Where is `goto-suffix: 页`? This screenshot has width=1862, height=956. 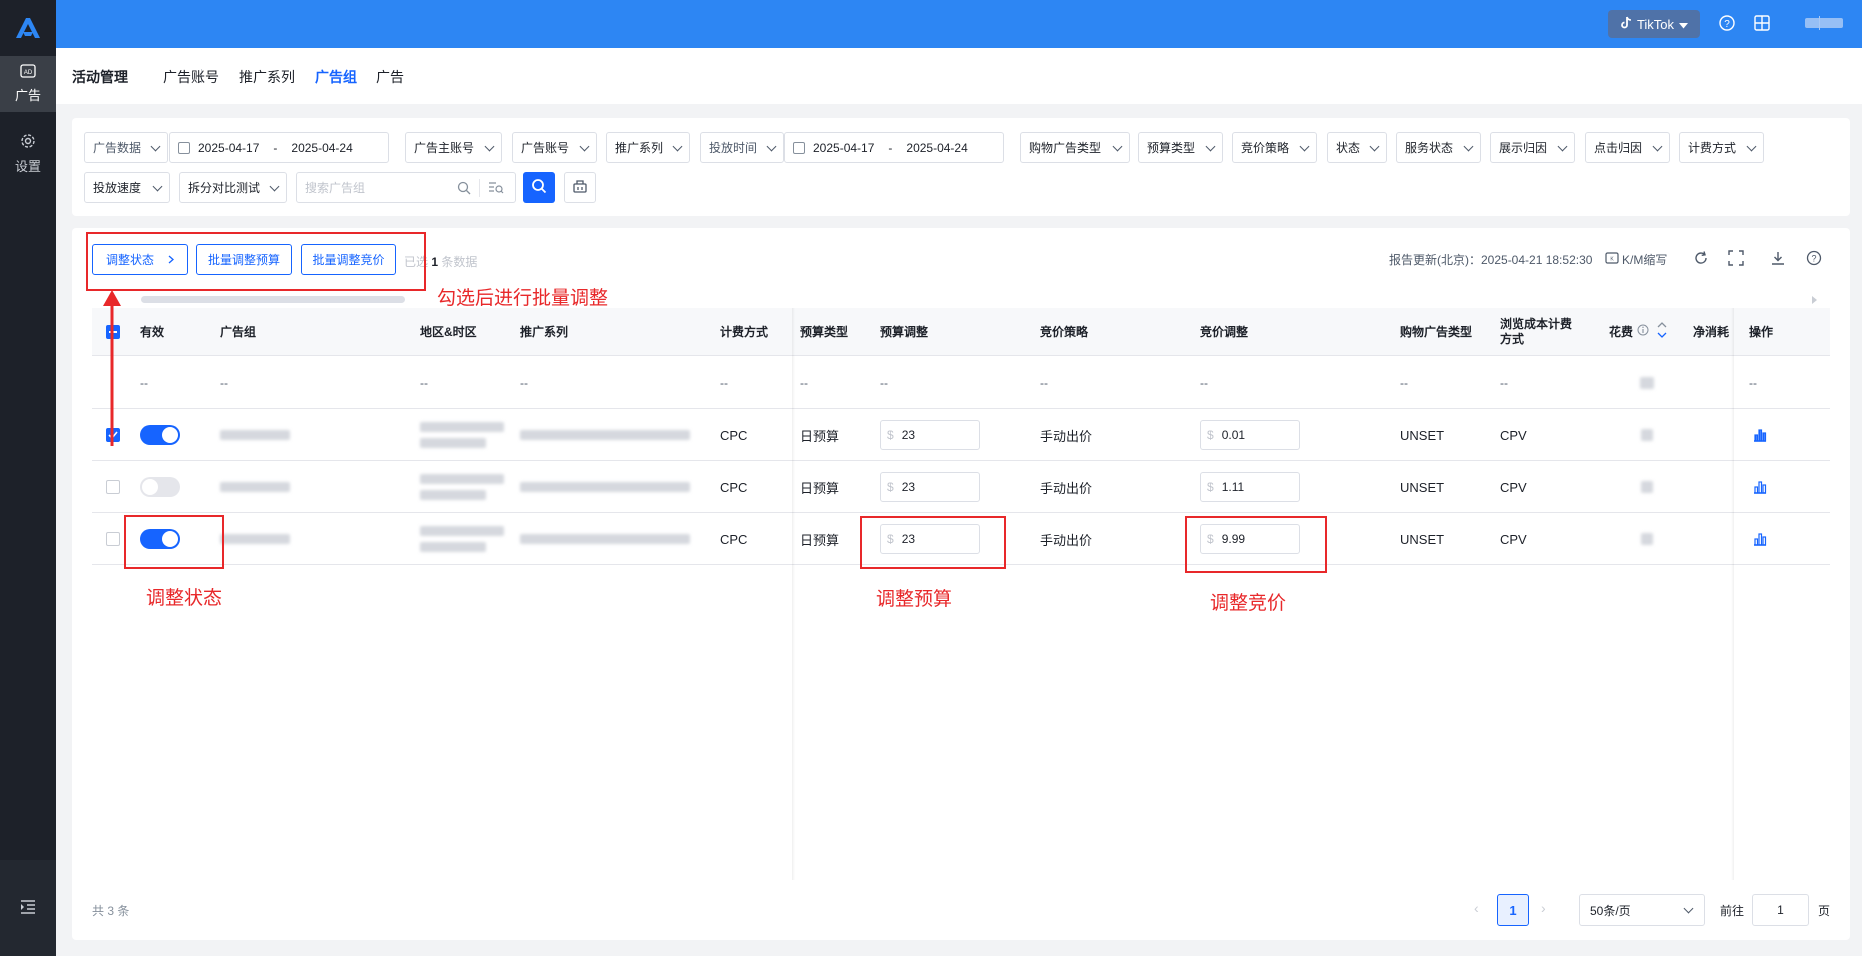 goto-suffix: 页 is located at coordinates (1824, 911).